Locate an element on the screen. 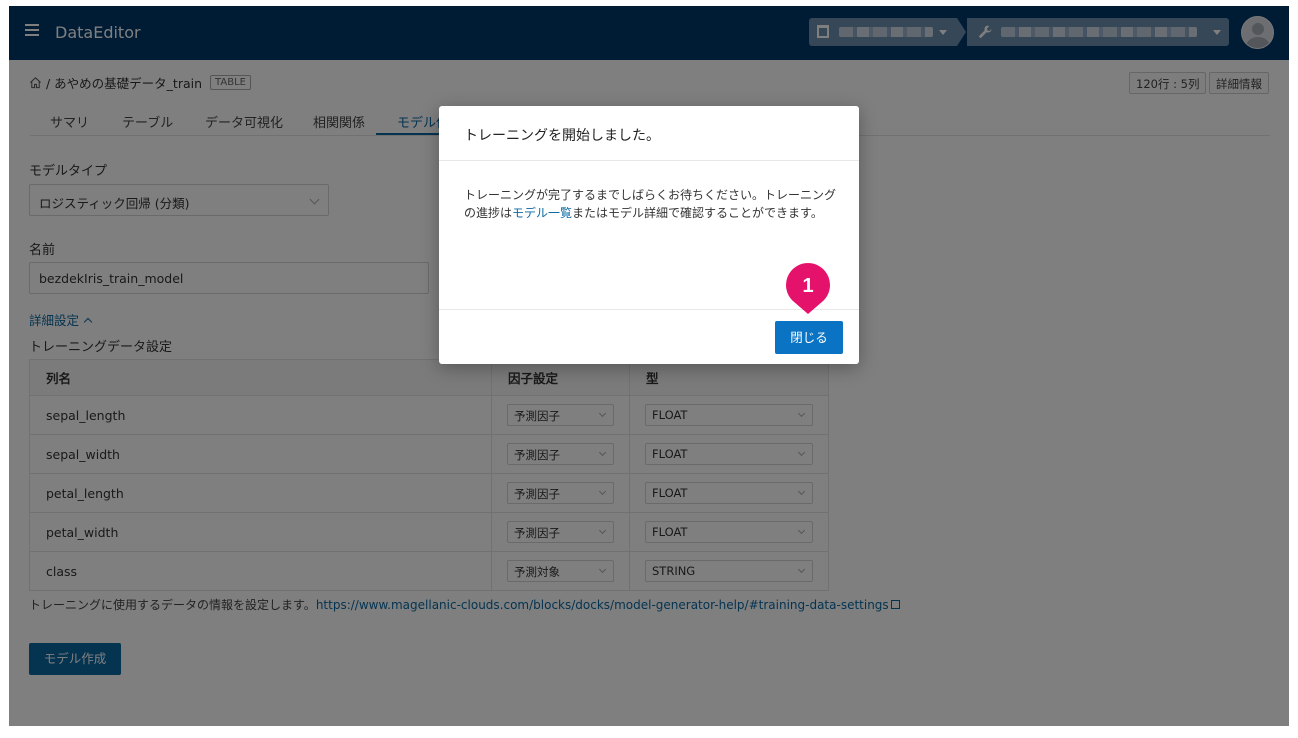 Image resolution: width=1298 pixels, height=738 pixels. dialog-header: トレーニングを開始しました。 is located at coordinates (649, 133).